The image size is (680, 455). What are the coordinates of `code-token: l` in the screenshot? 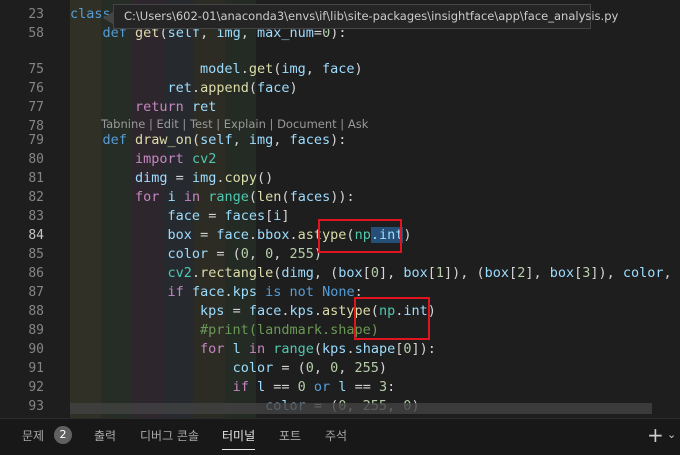 It's located at (261, 387).